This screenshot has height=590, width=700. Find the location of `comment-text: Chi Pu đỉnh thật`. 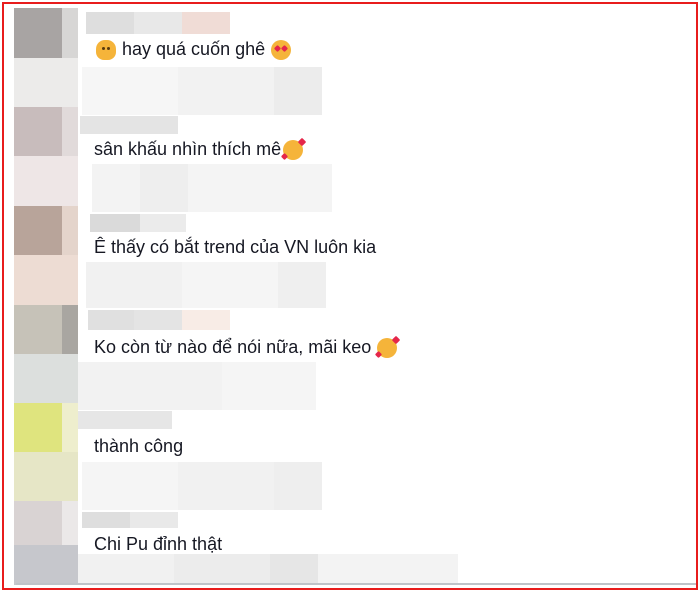

comment-text: Chi Pu đỉnh thật is located at coordinates (158, 544).